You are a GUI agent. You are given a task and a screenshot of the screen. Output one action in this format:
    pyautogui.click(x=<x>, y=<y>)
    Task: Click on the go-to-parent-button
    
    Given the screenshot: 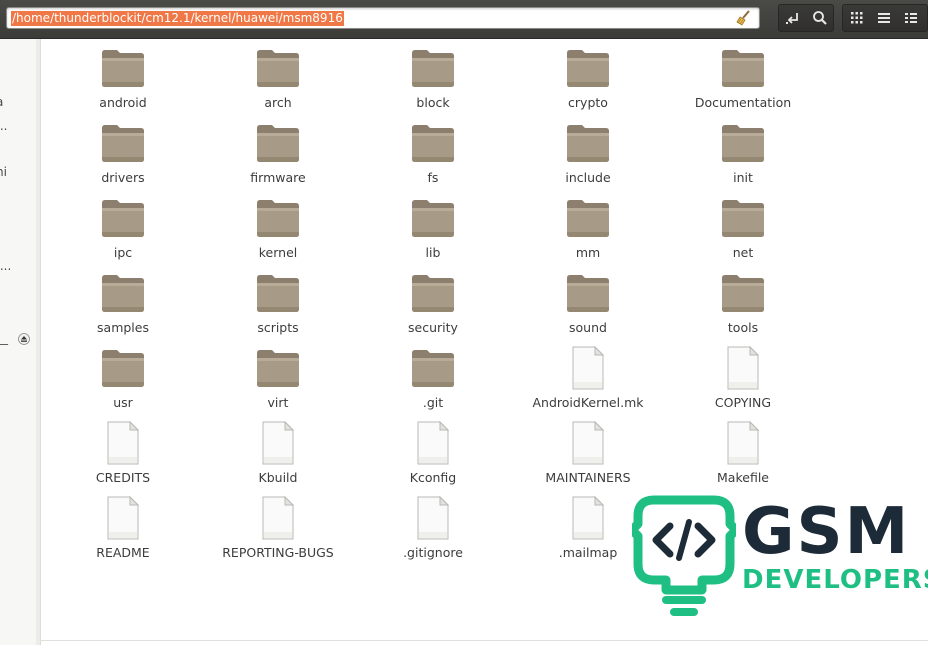 What is the action you would take?
    pyautogui.click(x=793, y=18)
    